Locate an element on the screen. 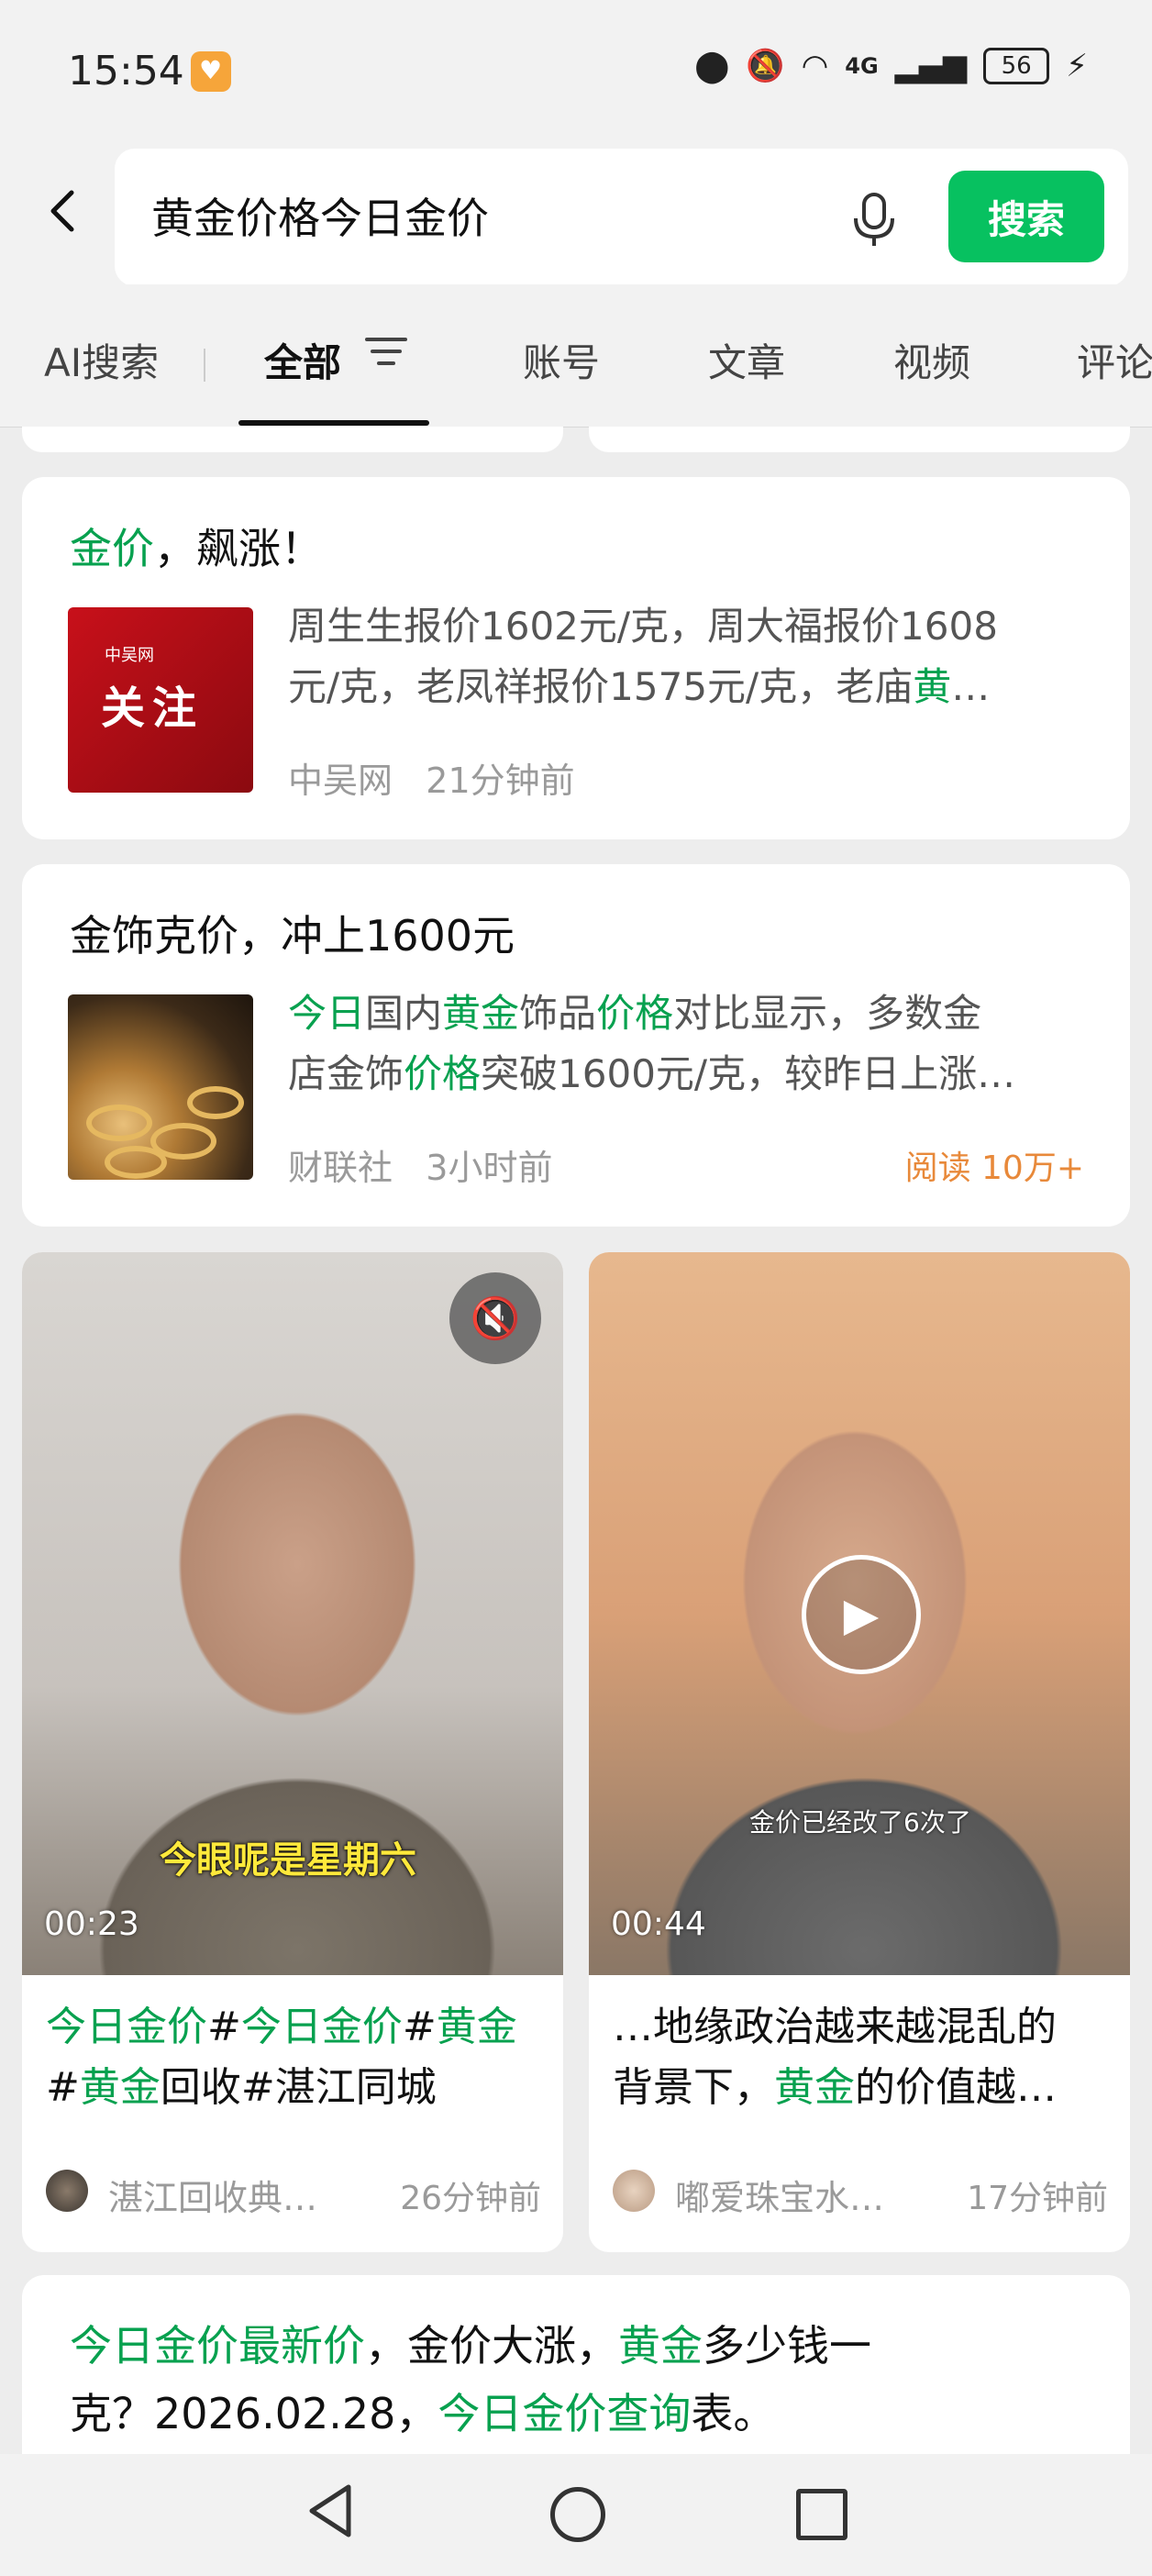  thumbnail-text: 关注 is located at coordinates (153, 708).